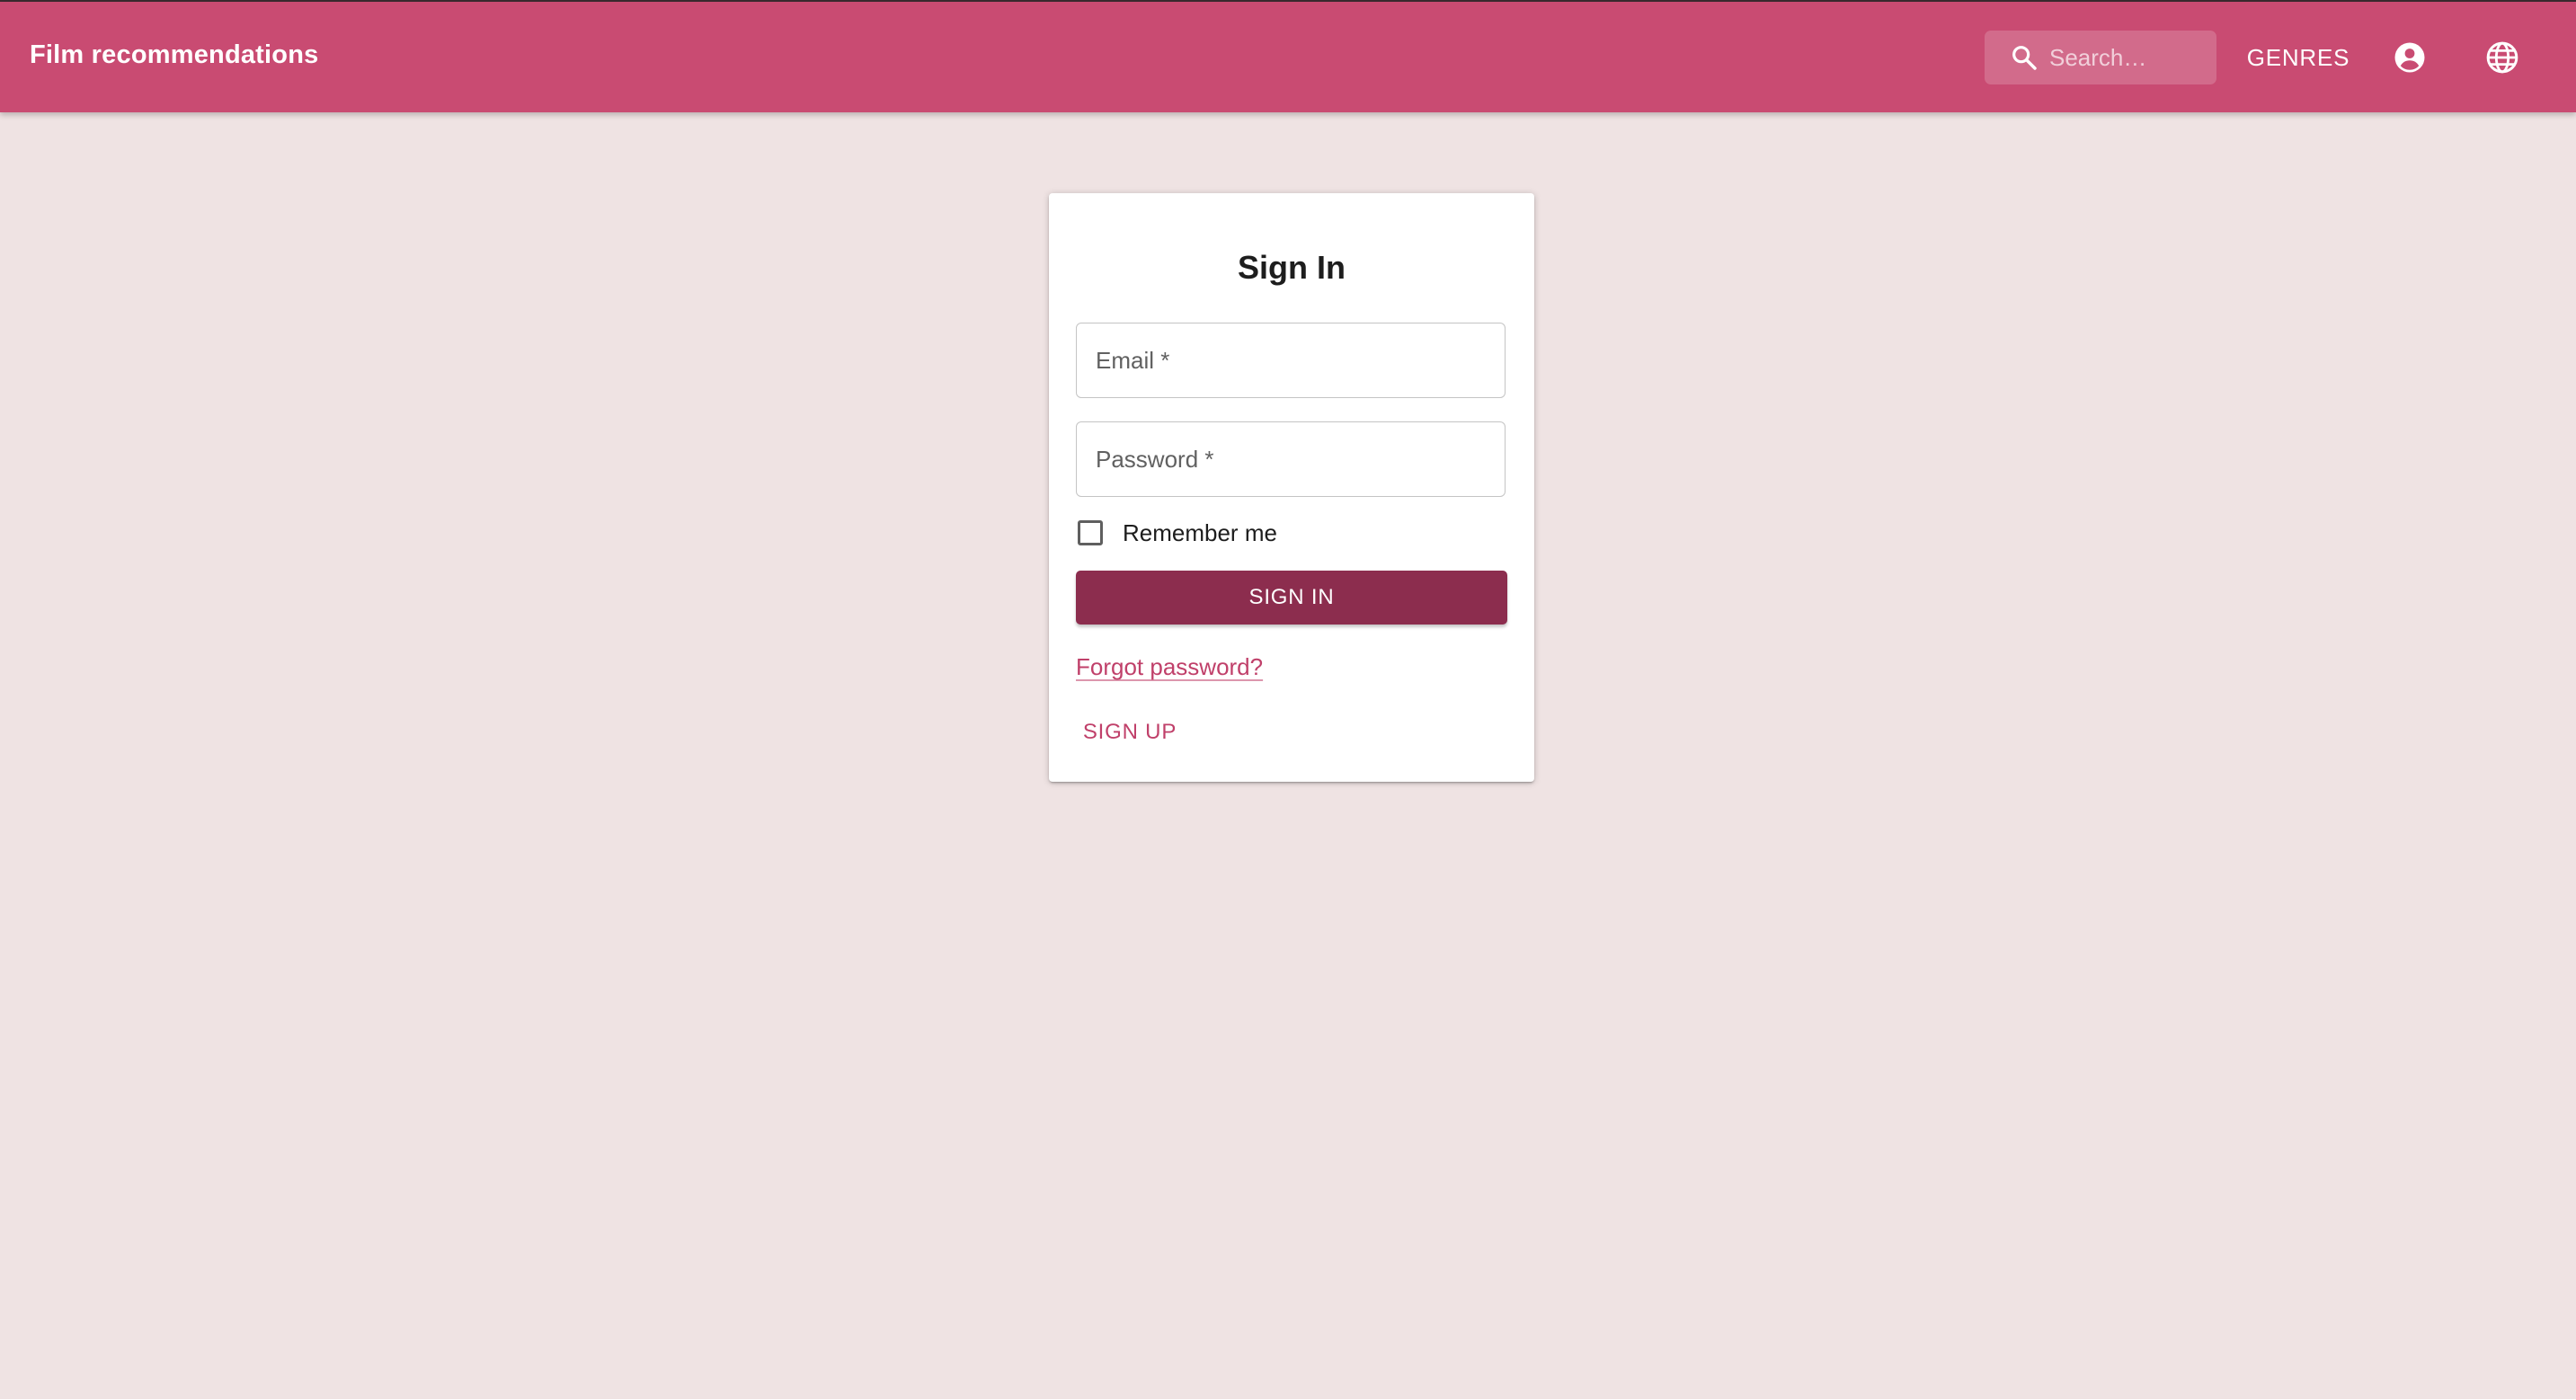  I want to click on remember-me-checkbox, so click(1090, 532).